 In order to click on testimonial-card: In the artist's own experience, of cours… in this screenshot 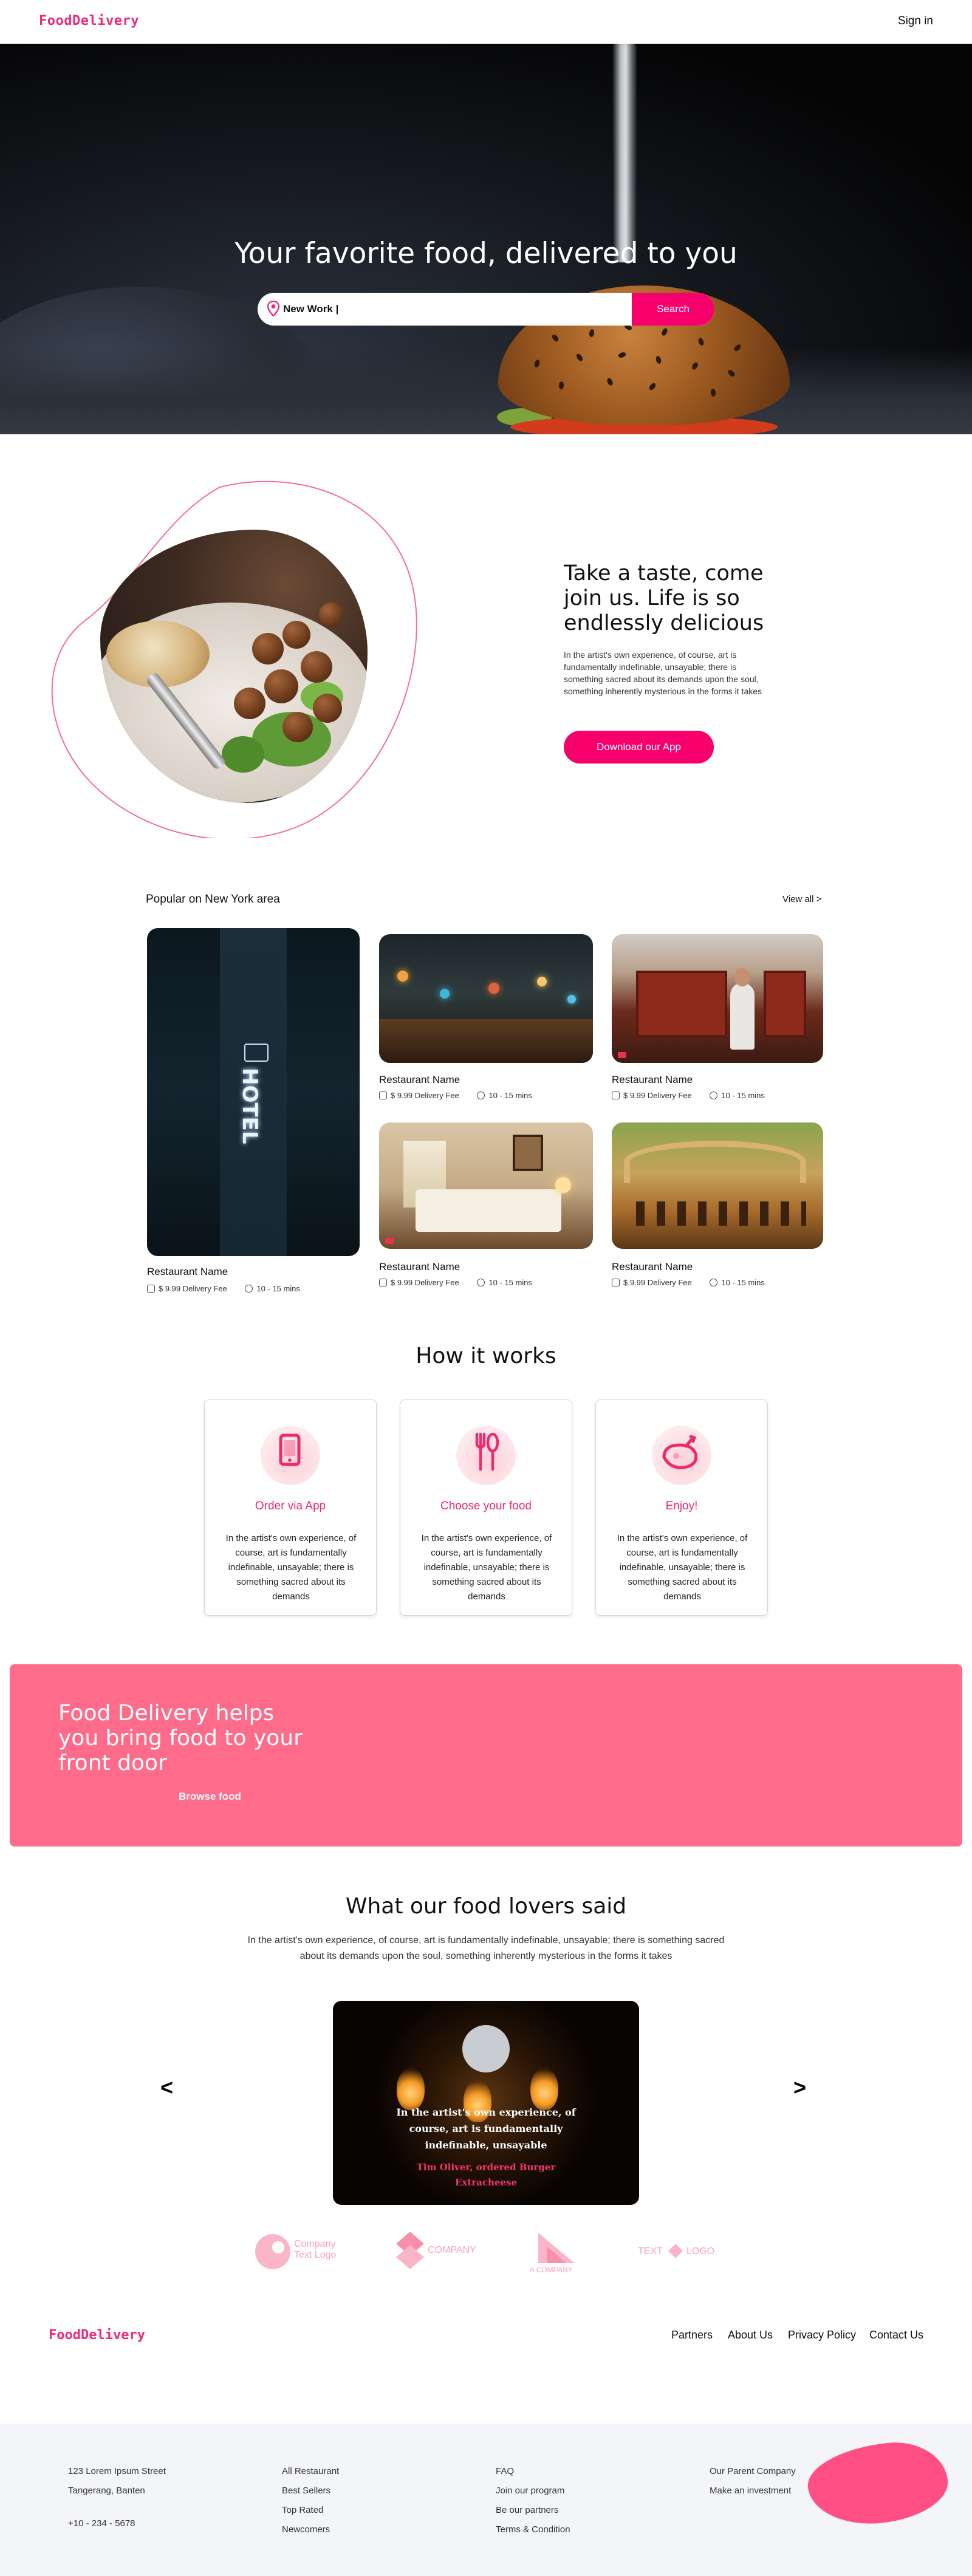, I will do `click(486, 2103)`.